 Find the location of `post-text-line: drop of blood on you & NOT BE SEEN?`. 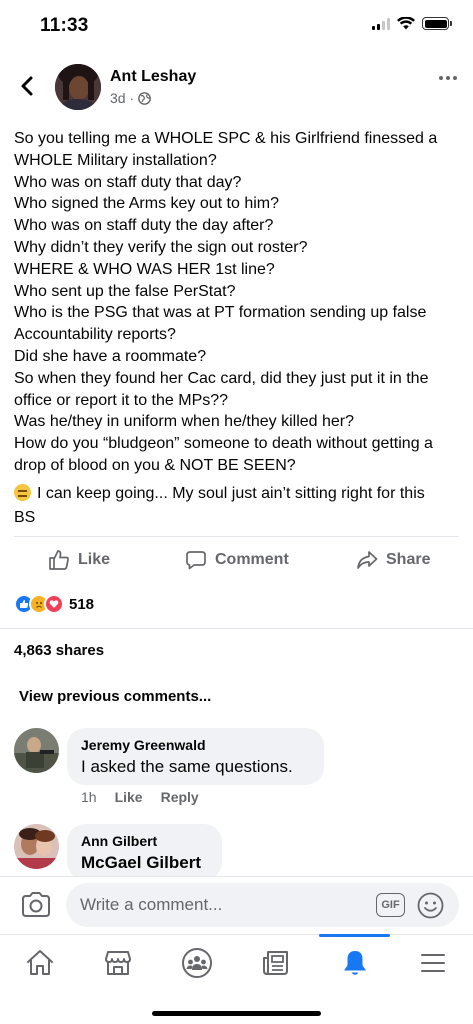

post-text-line: drop of blood on you & NOT BE SEEN? is located at coordinates (155, 465).